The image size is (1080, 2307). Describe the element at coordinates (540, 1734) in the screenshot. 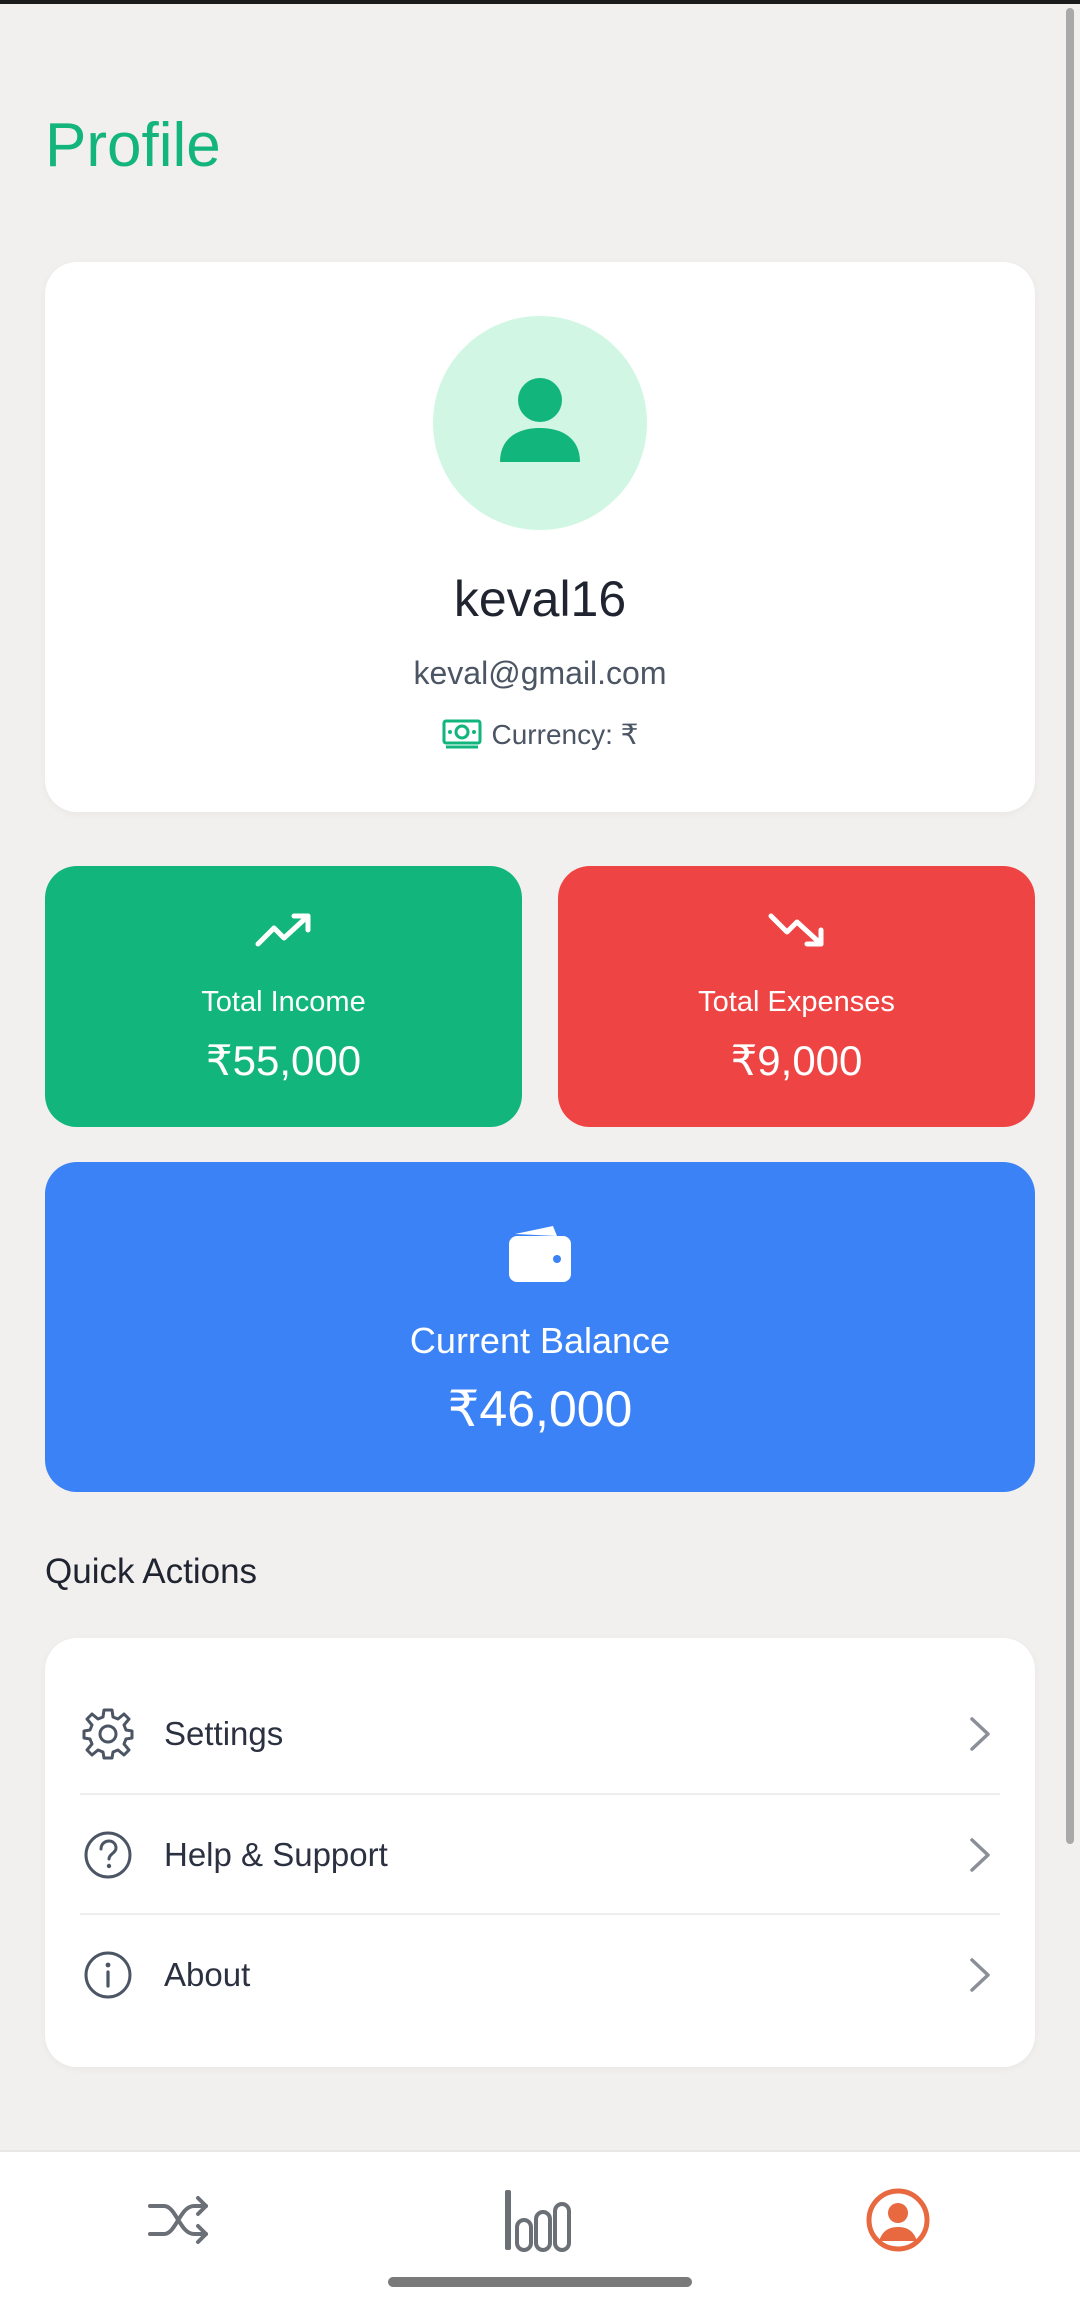

I see `settings-row: Settings` at that location.